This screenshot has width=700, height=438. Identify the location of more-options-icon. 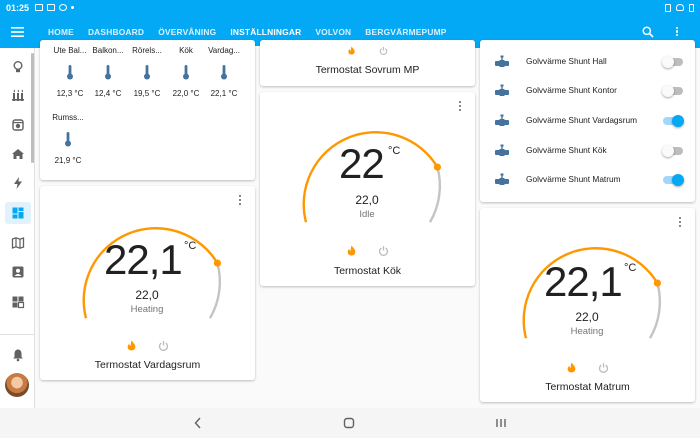
(677, 32).